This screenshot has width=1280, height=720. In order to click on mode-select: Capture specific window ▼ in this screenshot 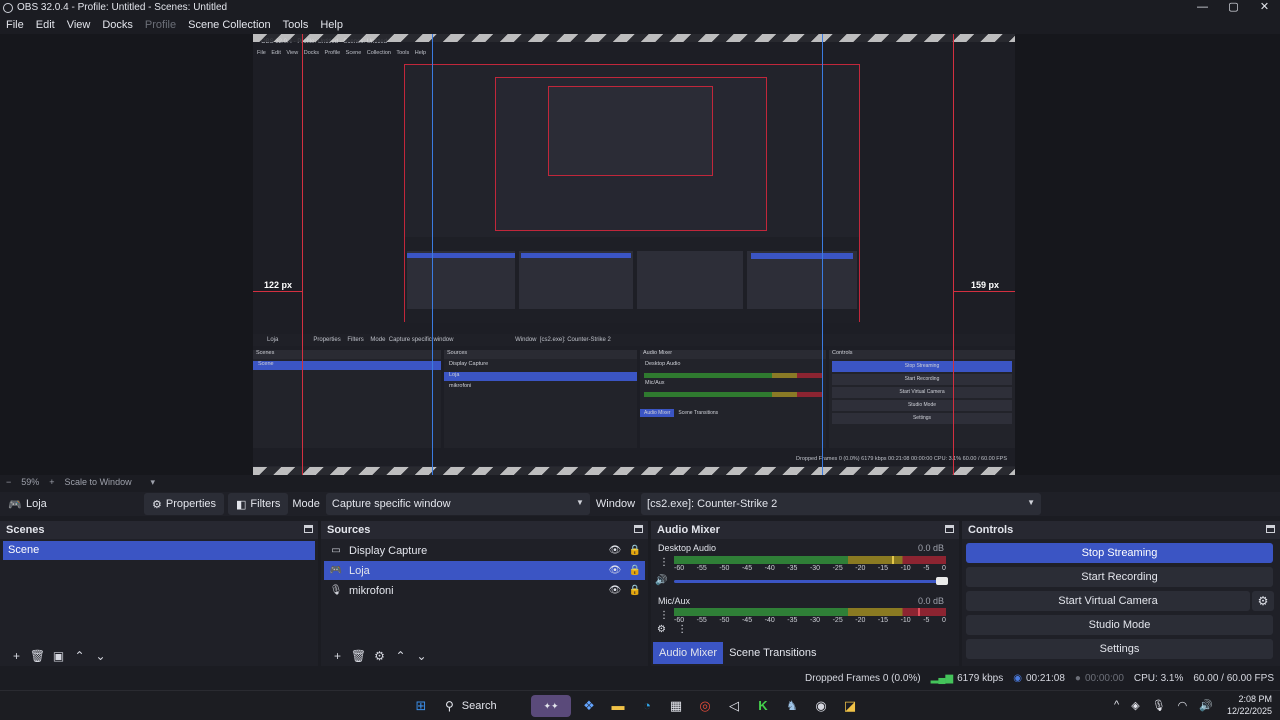, I will do `click(457, 504)`.